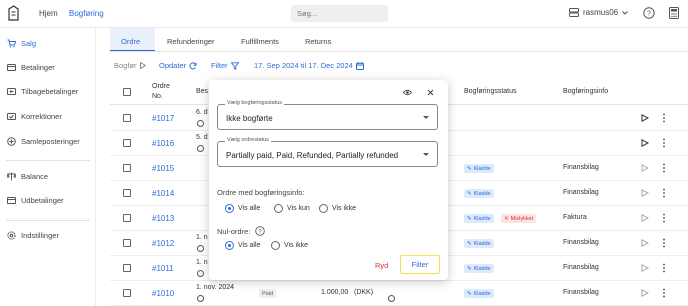 The width and height of the screenshot is (688, 306). I want to click on bogforingsstatus-label: Vælg bogføringsstatus, so click(255, 103).